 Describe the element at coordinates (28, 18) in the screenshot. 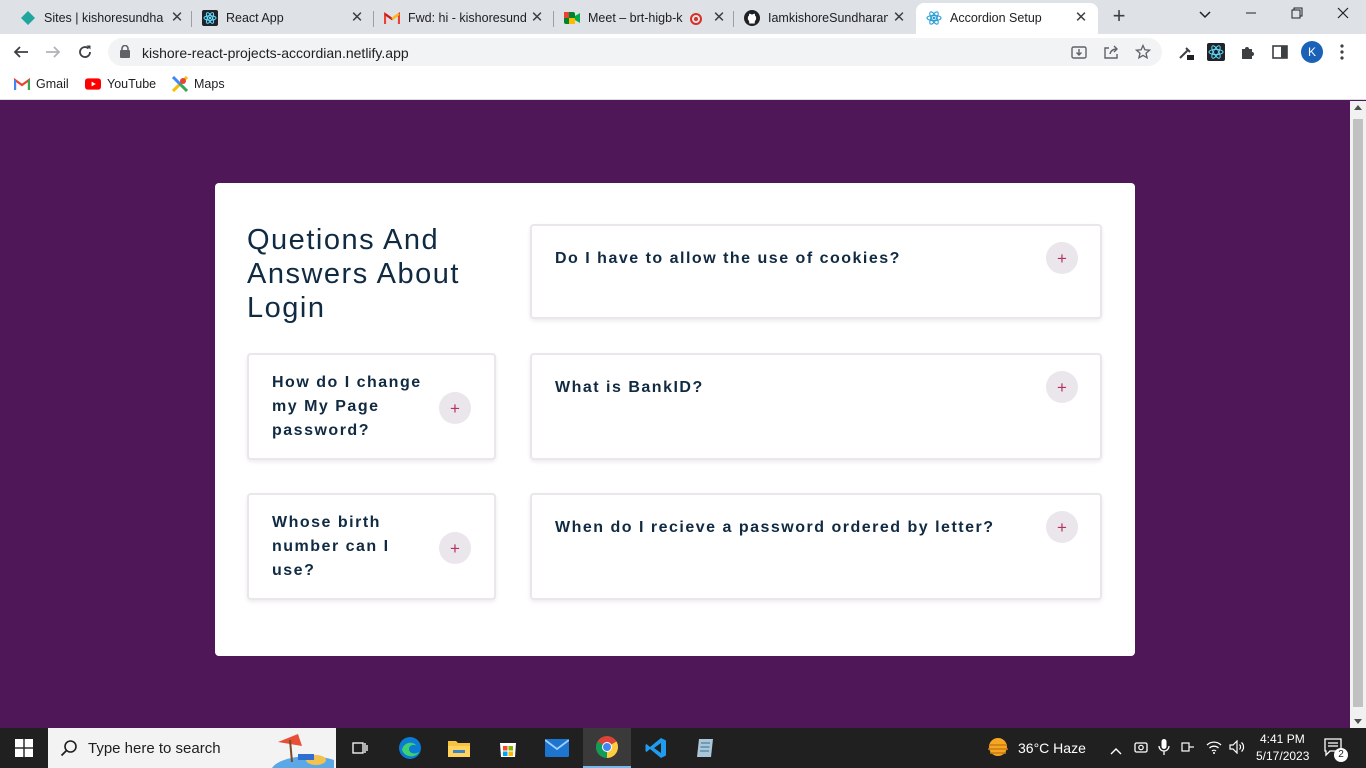

I see `netlify-diamond-icon` at that location.